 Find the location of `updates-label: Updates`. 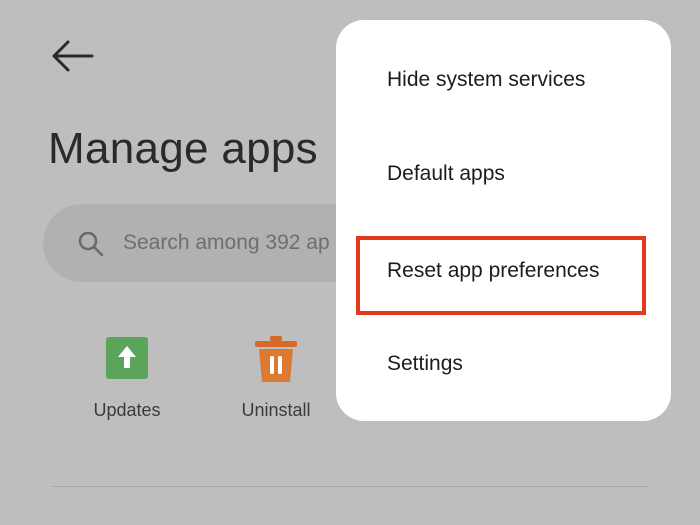

updates-label: Updates is located at coordinates (127, 410).